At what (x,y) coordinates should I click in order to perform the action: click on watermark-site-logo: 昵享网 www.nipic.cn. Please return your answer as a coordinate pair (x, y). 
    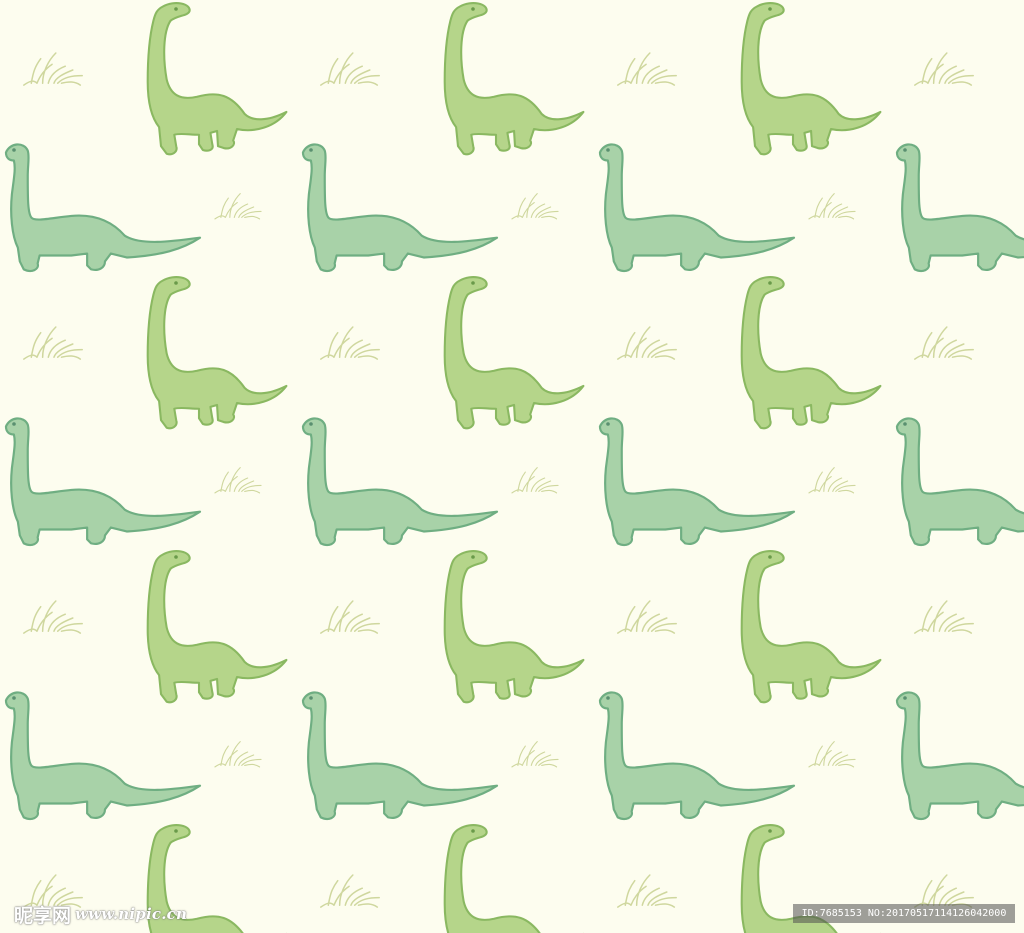
    Looking at the image, I should click on (100, 914).